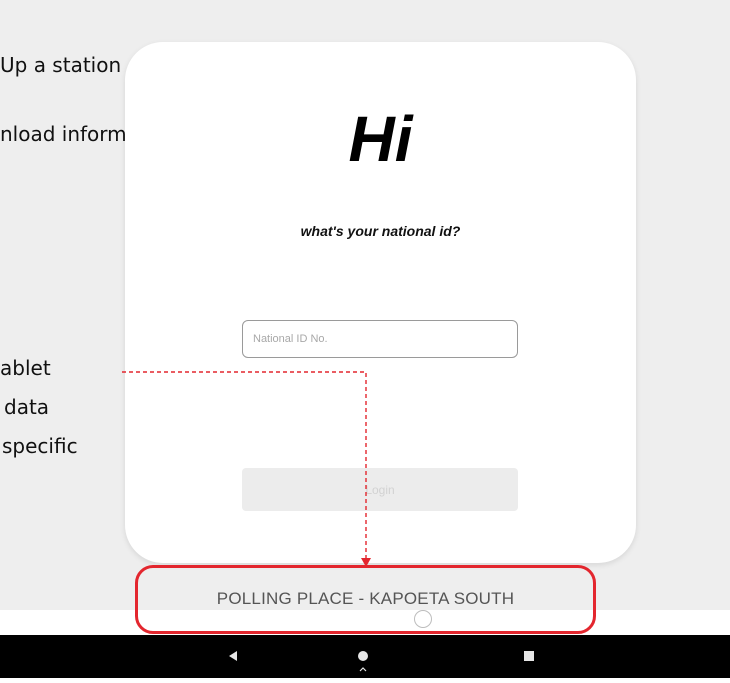 The width and height of the screenshot is (730, 683). I want to click on home-icon, so click(363, 656).